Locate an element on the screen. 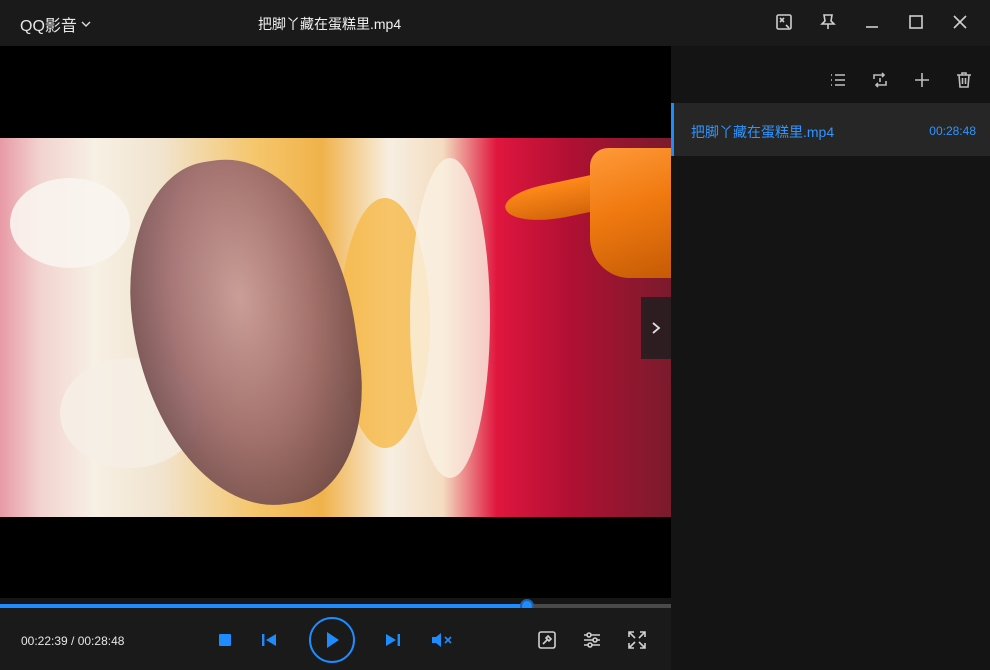  next-button is located at coordinates (393, 640).